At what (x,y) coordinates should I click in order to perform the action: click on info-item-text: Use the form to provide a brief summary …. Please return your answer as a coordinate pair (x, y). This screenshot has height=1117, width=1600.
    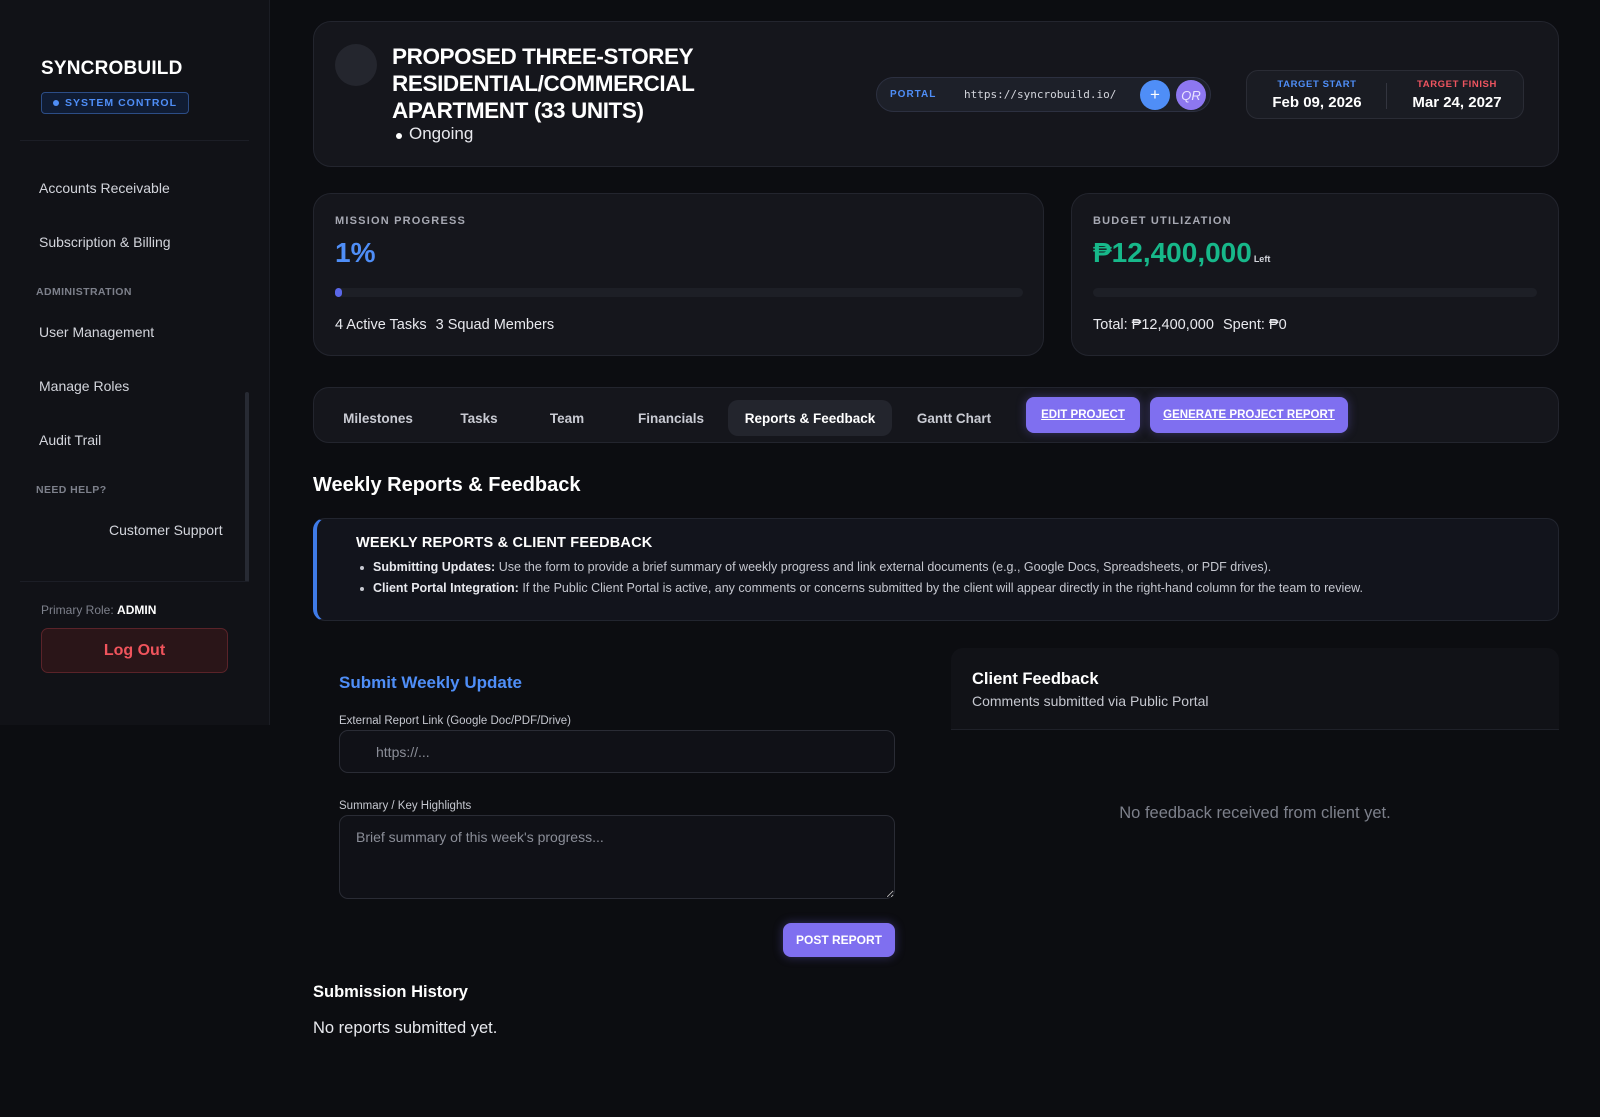
    Looking at the image, I should click on (883, 567).